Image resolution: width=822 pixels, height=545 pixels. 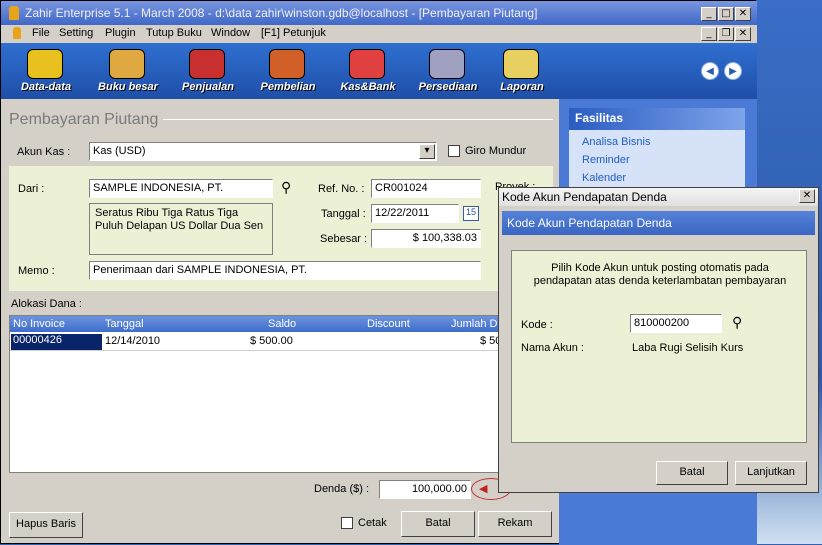 I want to click on toolbar-label: Data-data, so click(x=46, y=87).